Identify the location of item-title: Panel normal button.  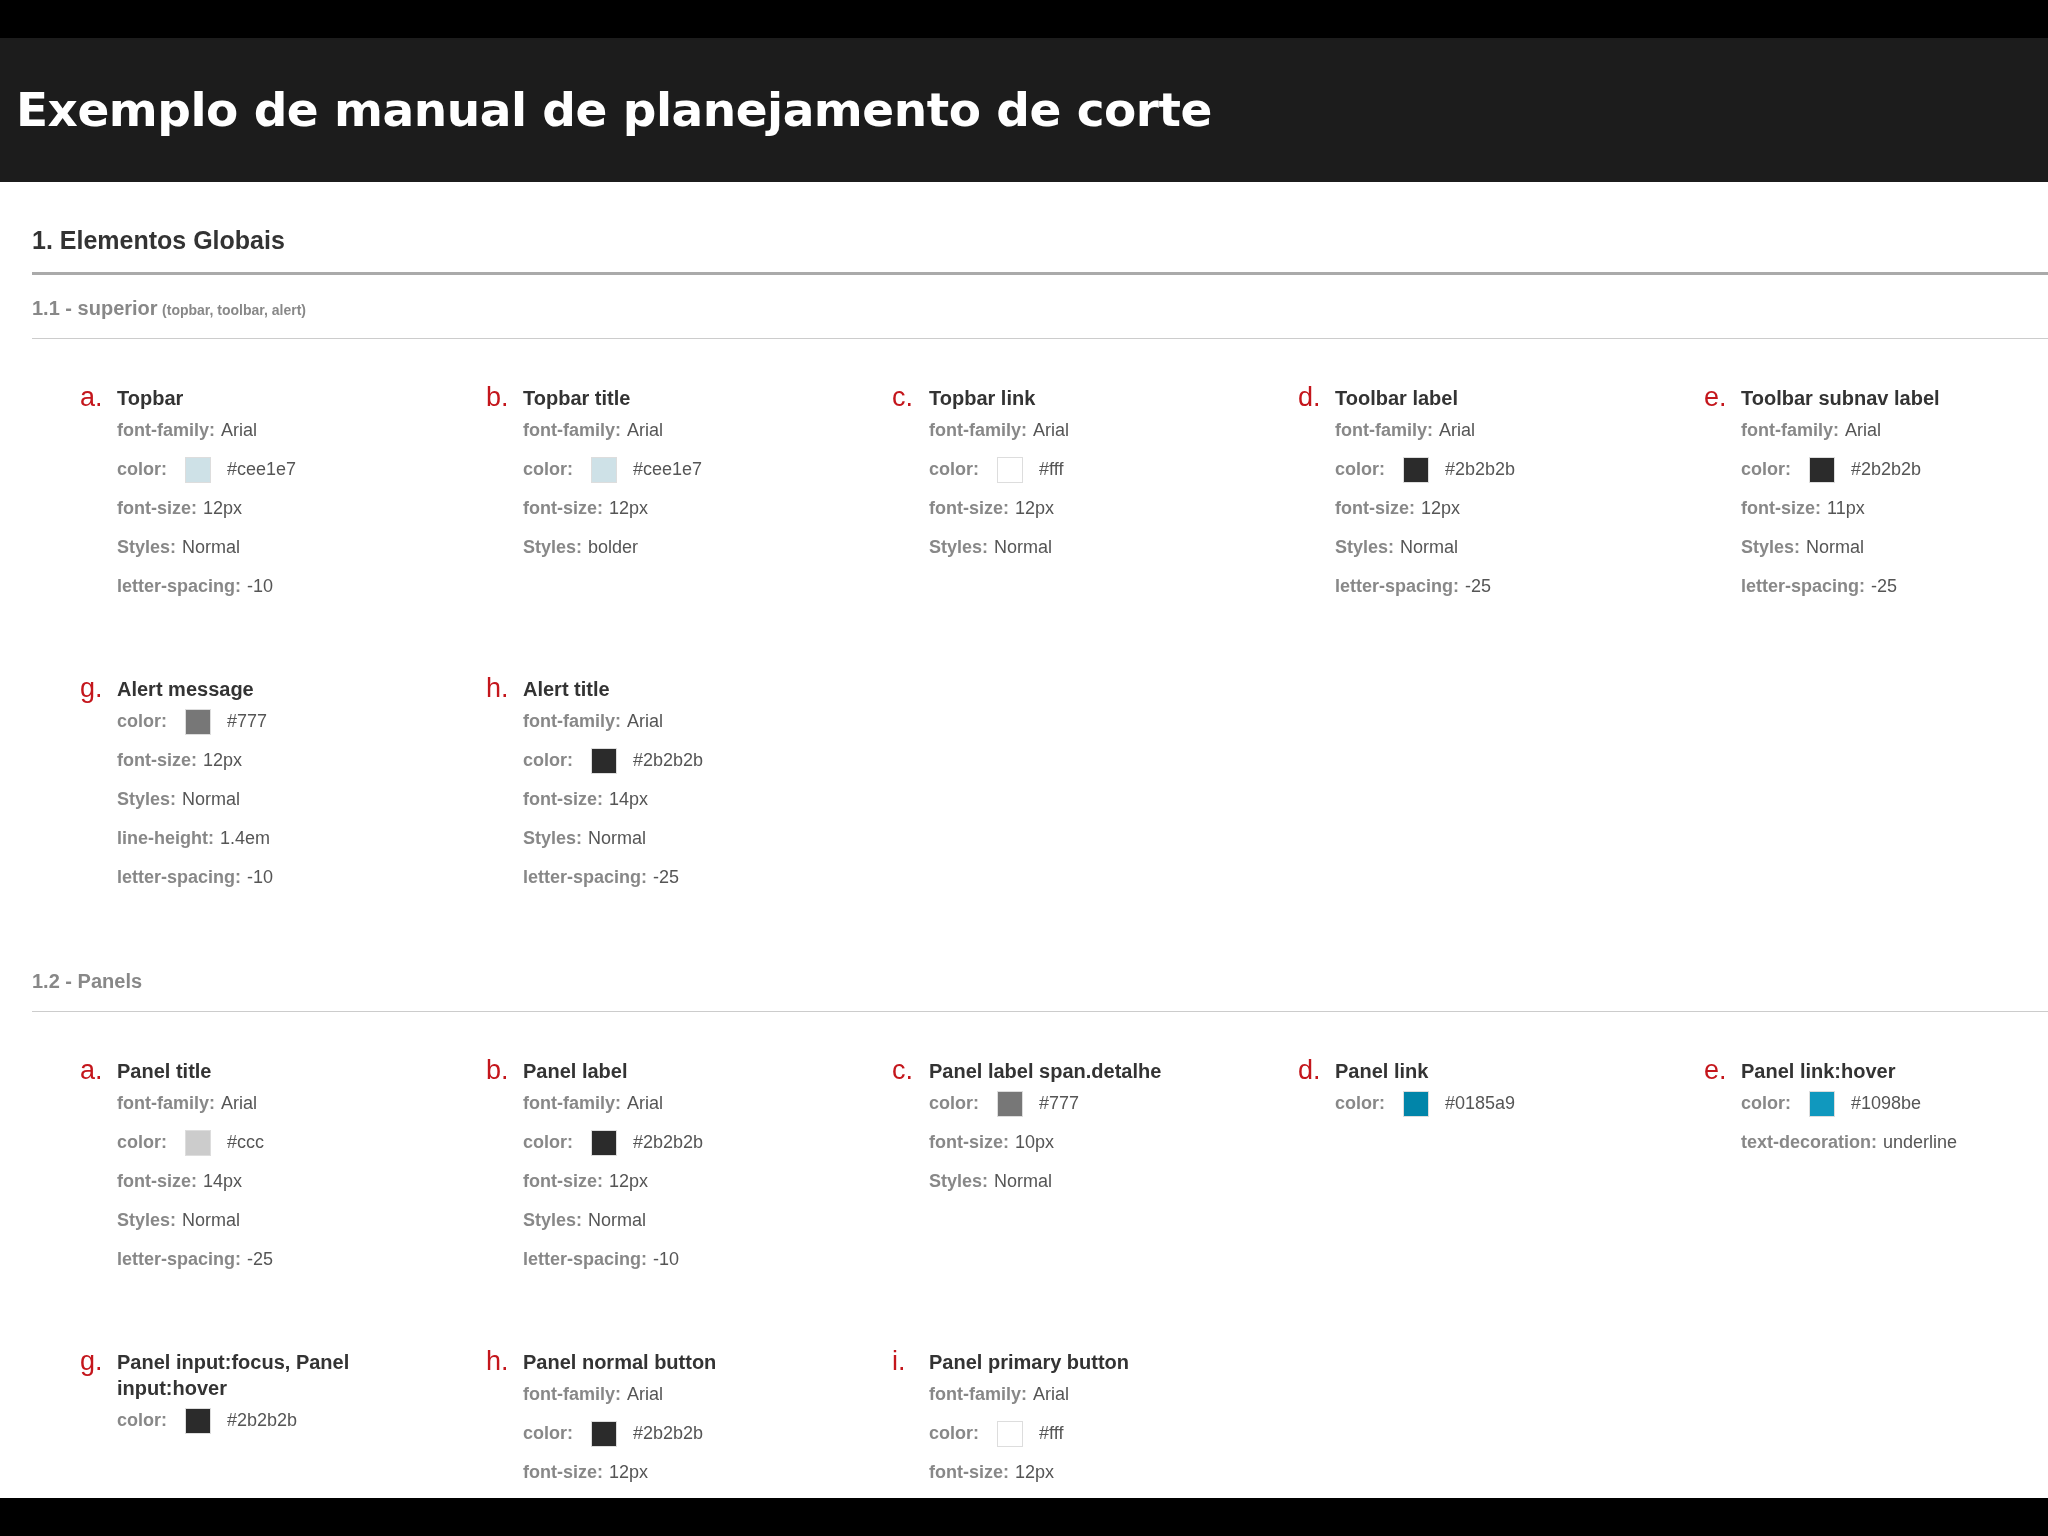
(620, 1362).